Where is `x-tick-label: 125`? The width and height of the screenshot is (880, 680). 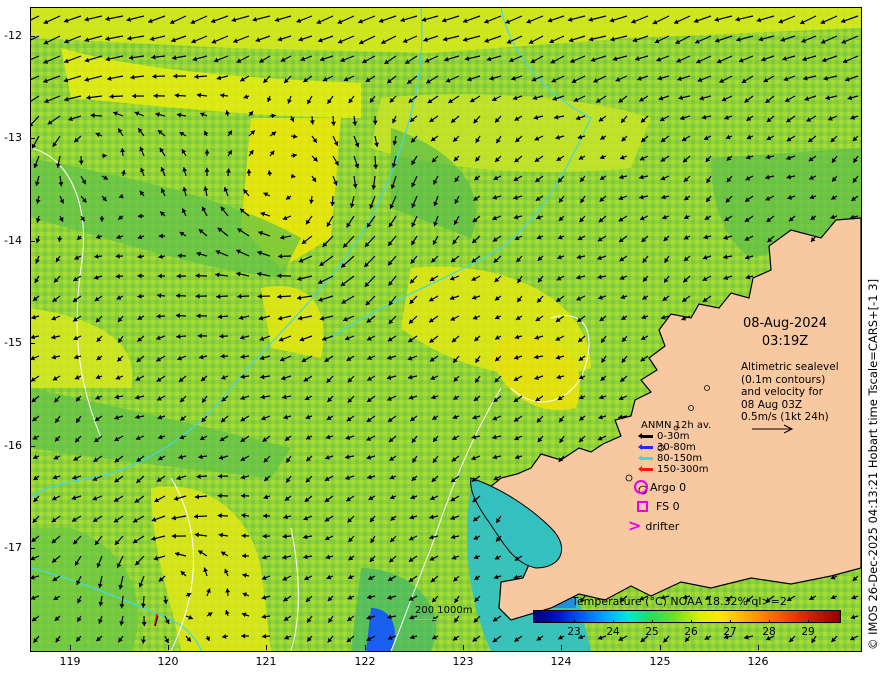
x-tick-label: 125 is located at coordinates (660, 661).